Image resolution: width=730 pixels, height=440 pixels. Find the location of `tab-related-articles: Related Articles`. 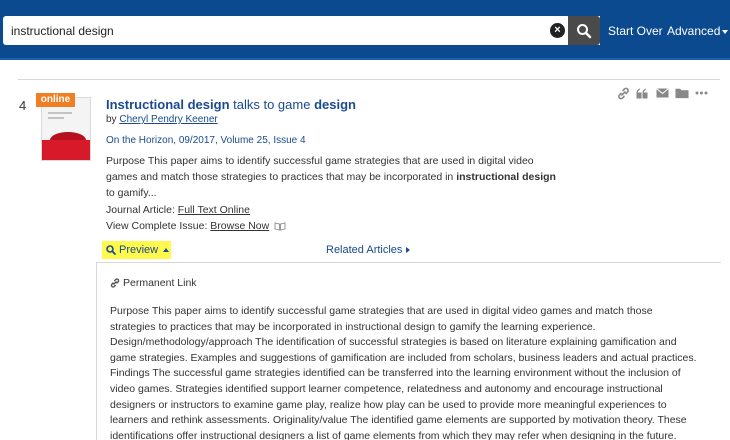

tab-related-articles: Related Articles is located at coordinates (368, 250).